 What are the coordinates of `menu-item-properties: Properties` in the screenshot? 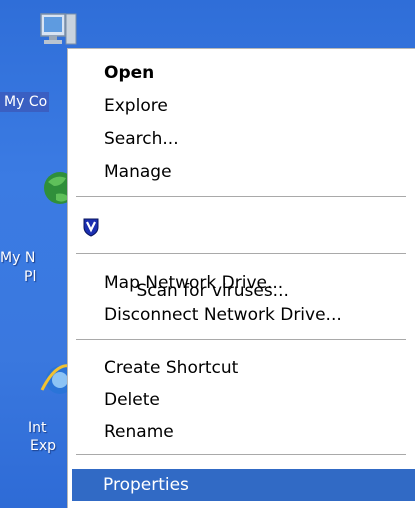 It's located at (243, 485).